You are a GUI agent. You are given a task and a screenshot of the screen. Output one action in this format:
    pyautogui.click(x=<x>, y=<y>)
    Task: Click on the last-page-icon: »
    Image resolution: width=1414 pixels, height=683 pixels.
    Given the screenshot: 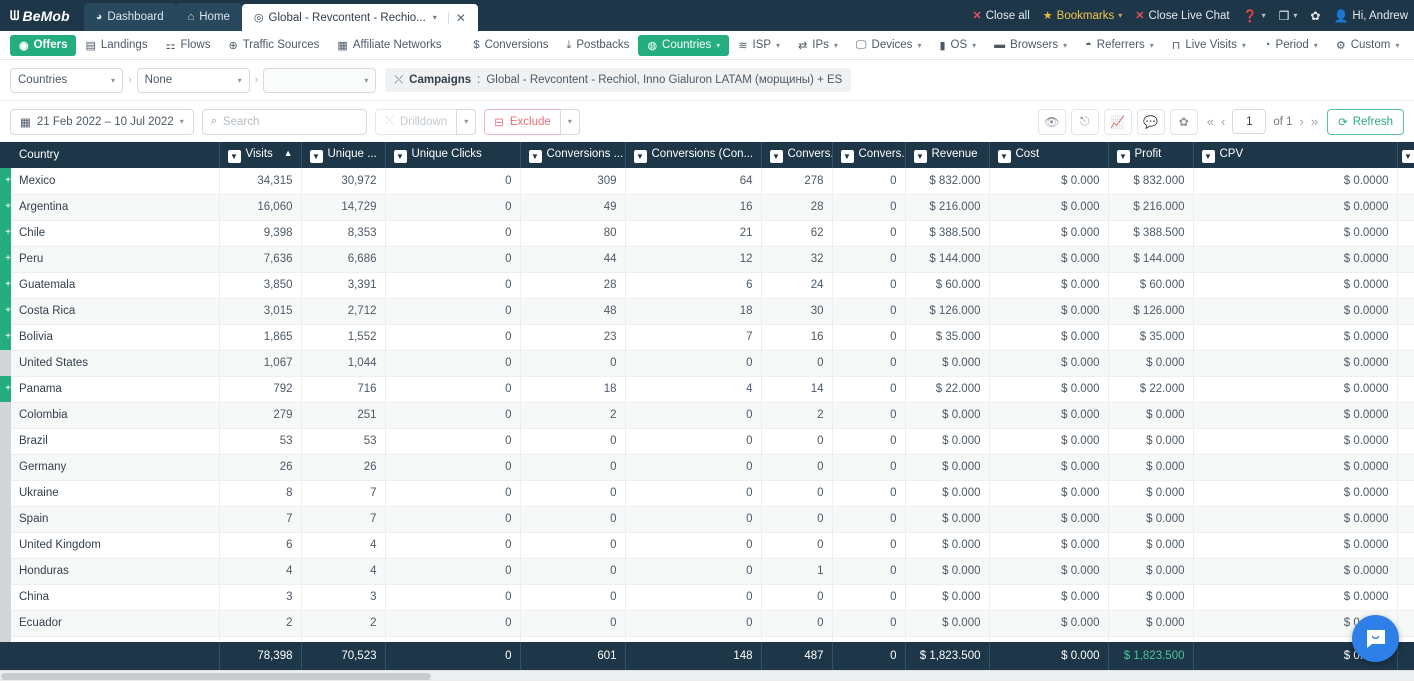 What is the action you would take?
    pyautogui.click(x=1314, y=121)
    